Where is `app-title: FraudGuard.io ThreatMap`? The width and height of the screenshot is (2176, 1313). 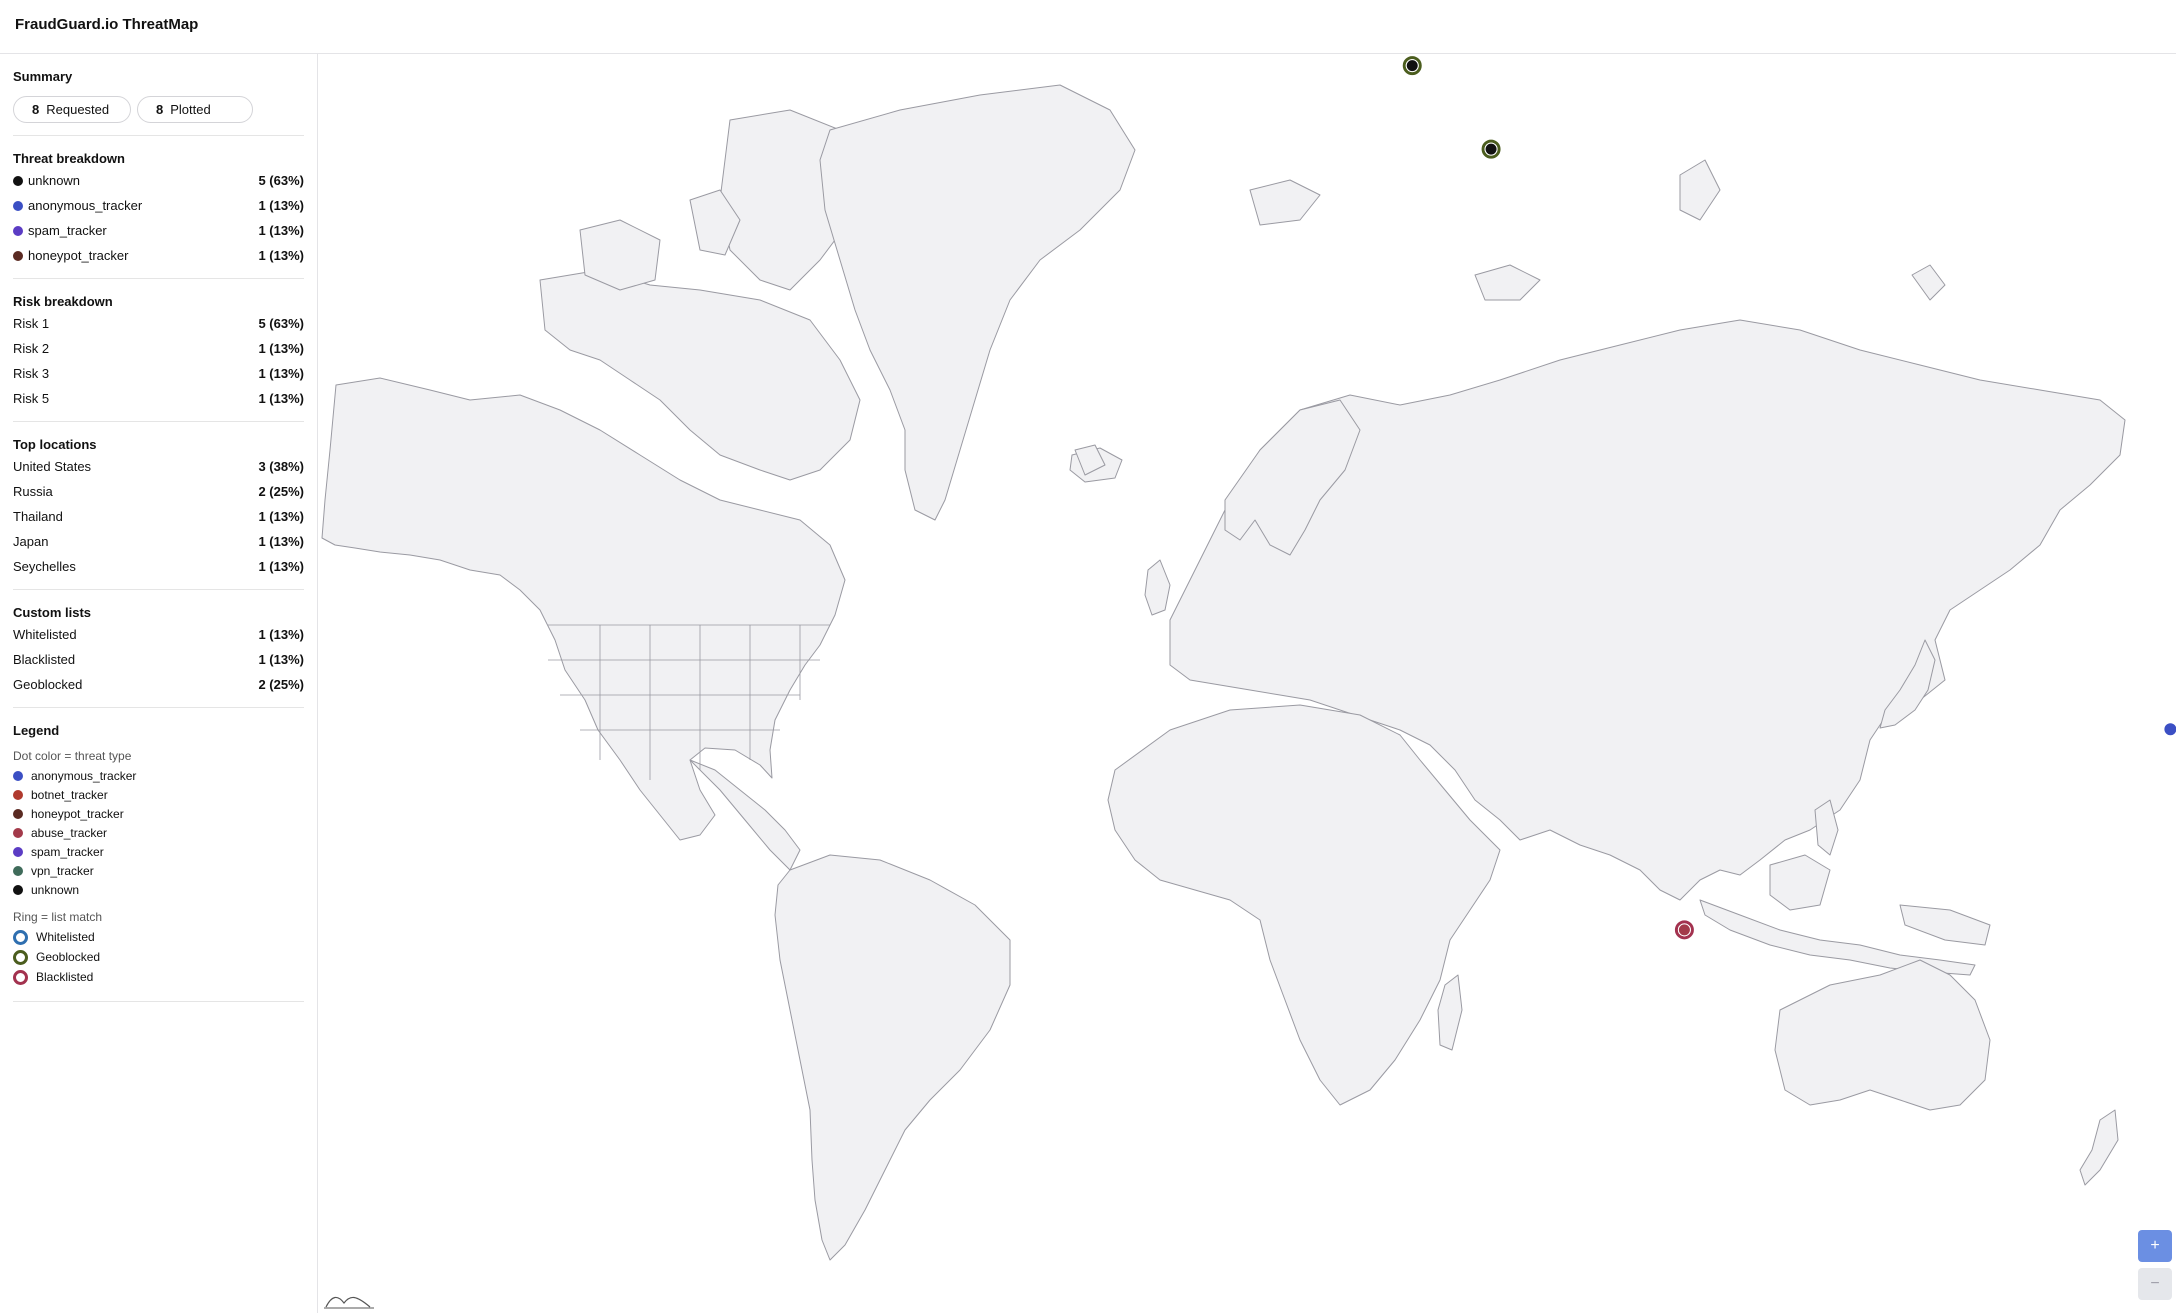 app-title: FraudGuard.io ThreatMap is located at coordinates (107, 24).